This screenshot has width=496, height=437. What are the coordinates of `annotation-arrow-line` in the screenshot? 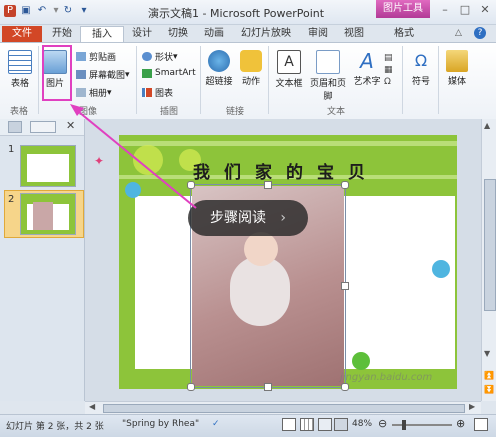 It's located at (135, 158).